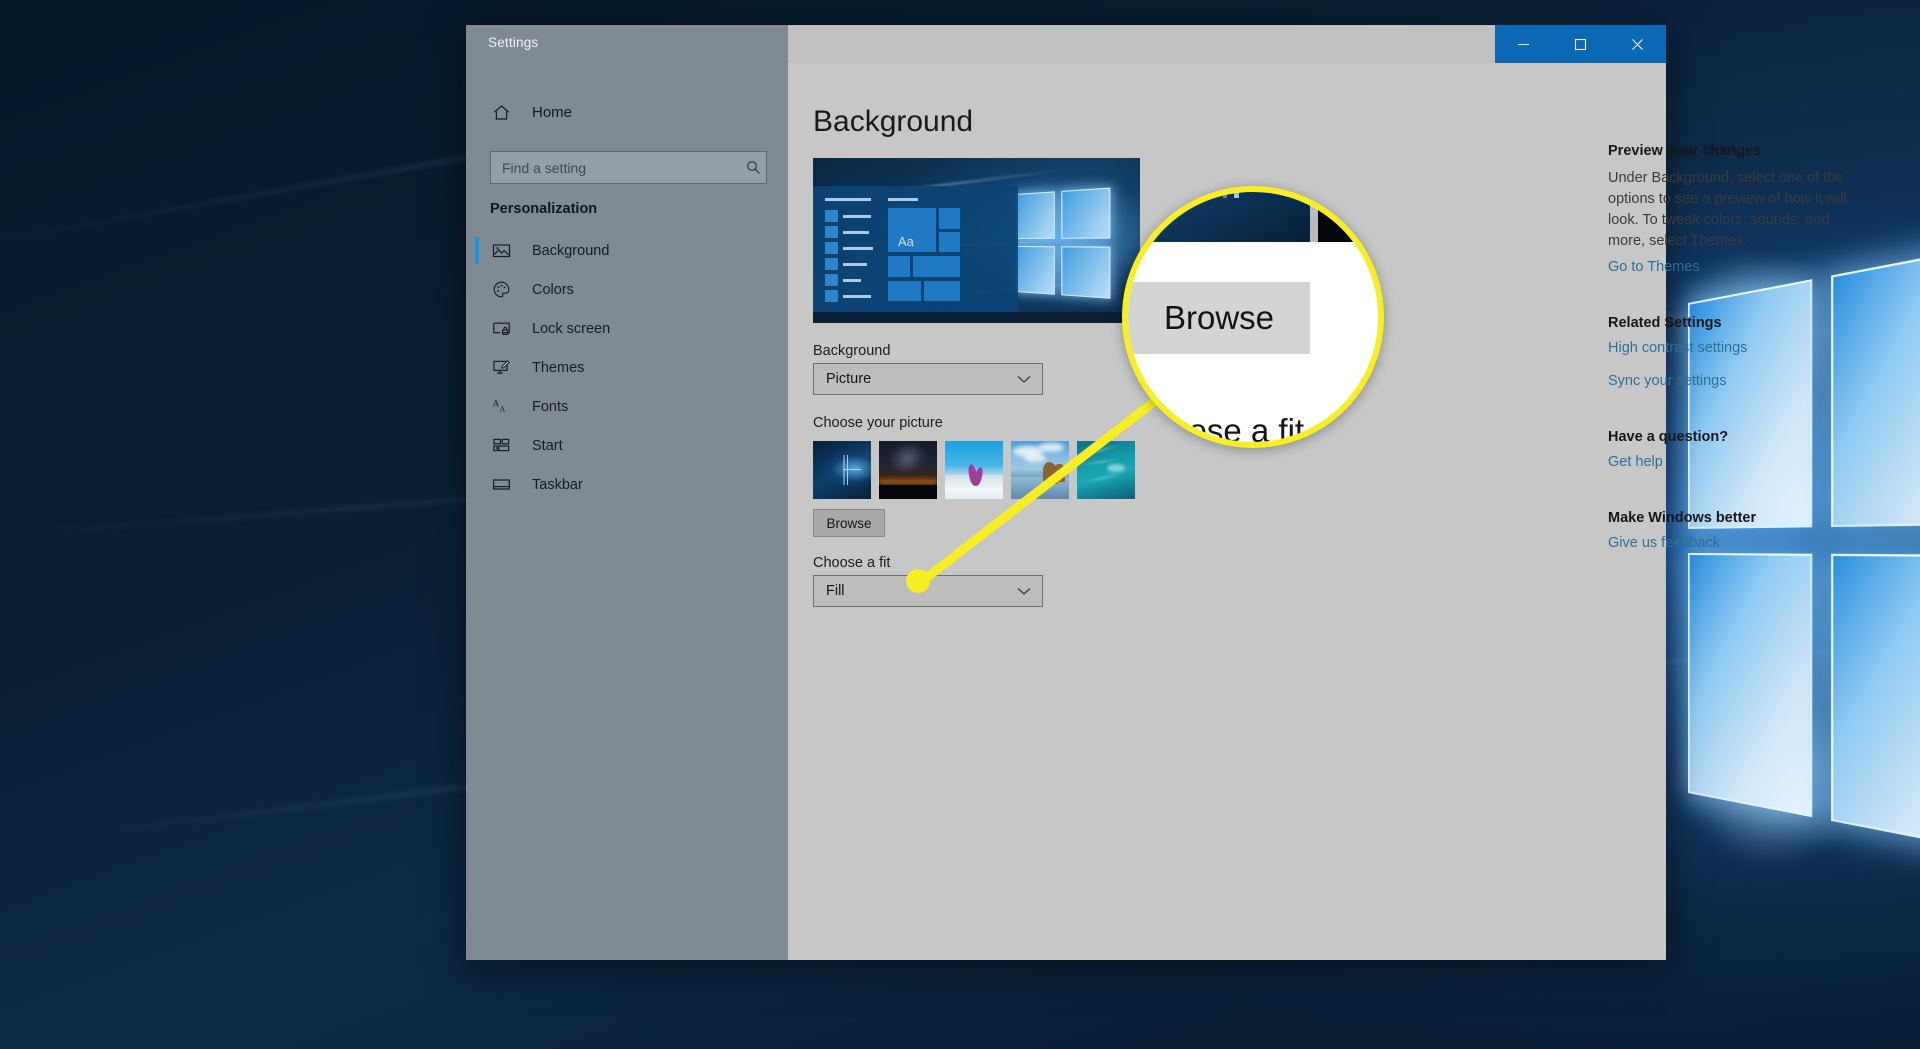 The image size is (1920, 1049). Describe the element at coordinates (753, 167) in the screenshot. I see `search-icon` at that location.